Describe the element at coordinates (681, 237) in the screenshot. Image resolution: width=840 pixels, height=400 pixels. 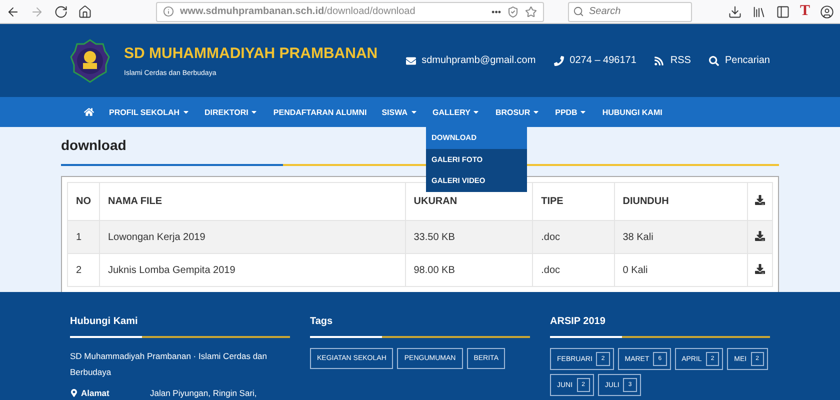
I see `table-cell: 38 Kali` at that location.